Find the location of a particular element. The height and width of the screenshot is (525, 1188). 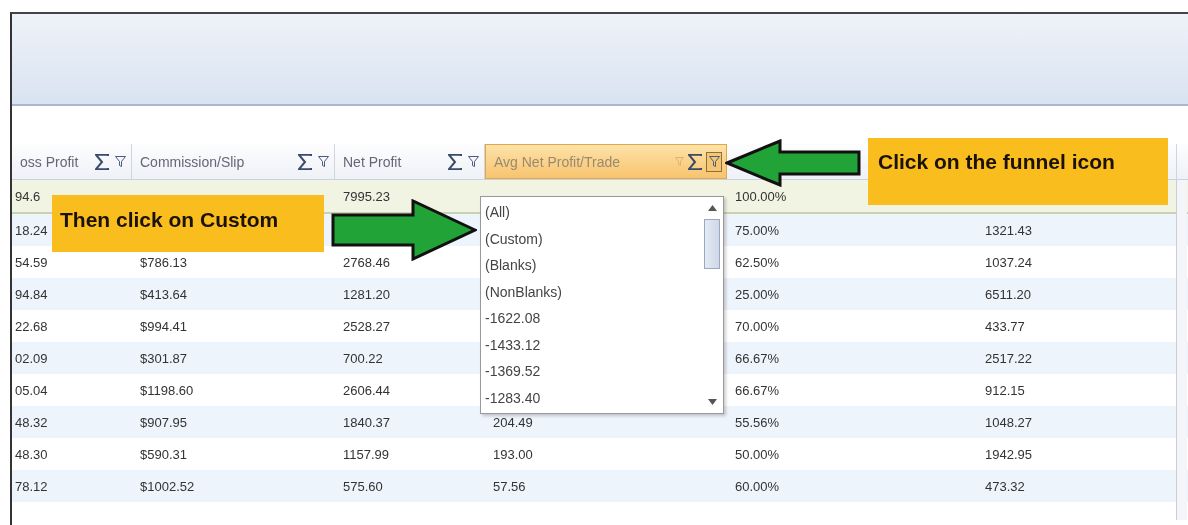

table-cell: 2517.22 is located at coordinates (1008, 358).